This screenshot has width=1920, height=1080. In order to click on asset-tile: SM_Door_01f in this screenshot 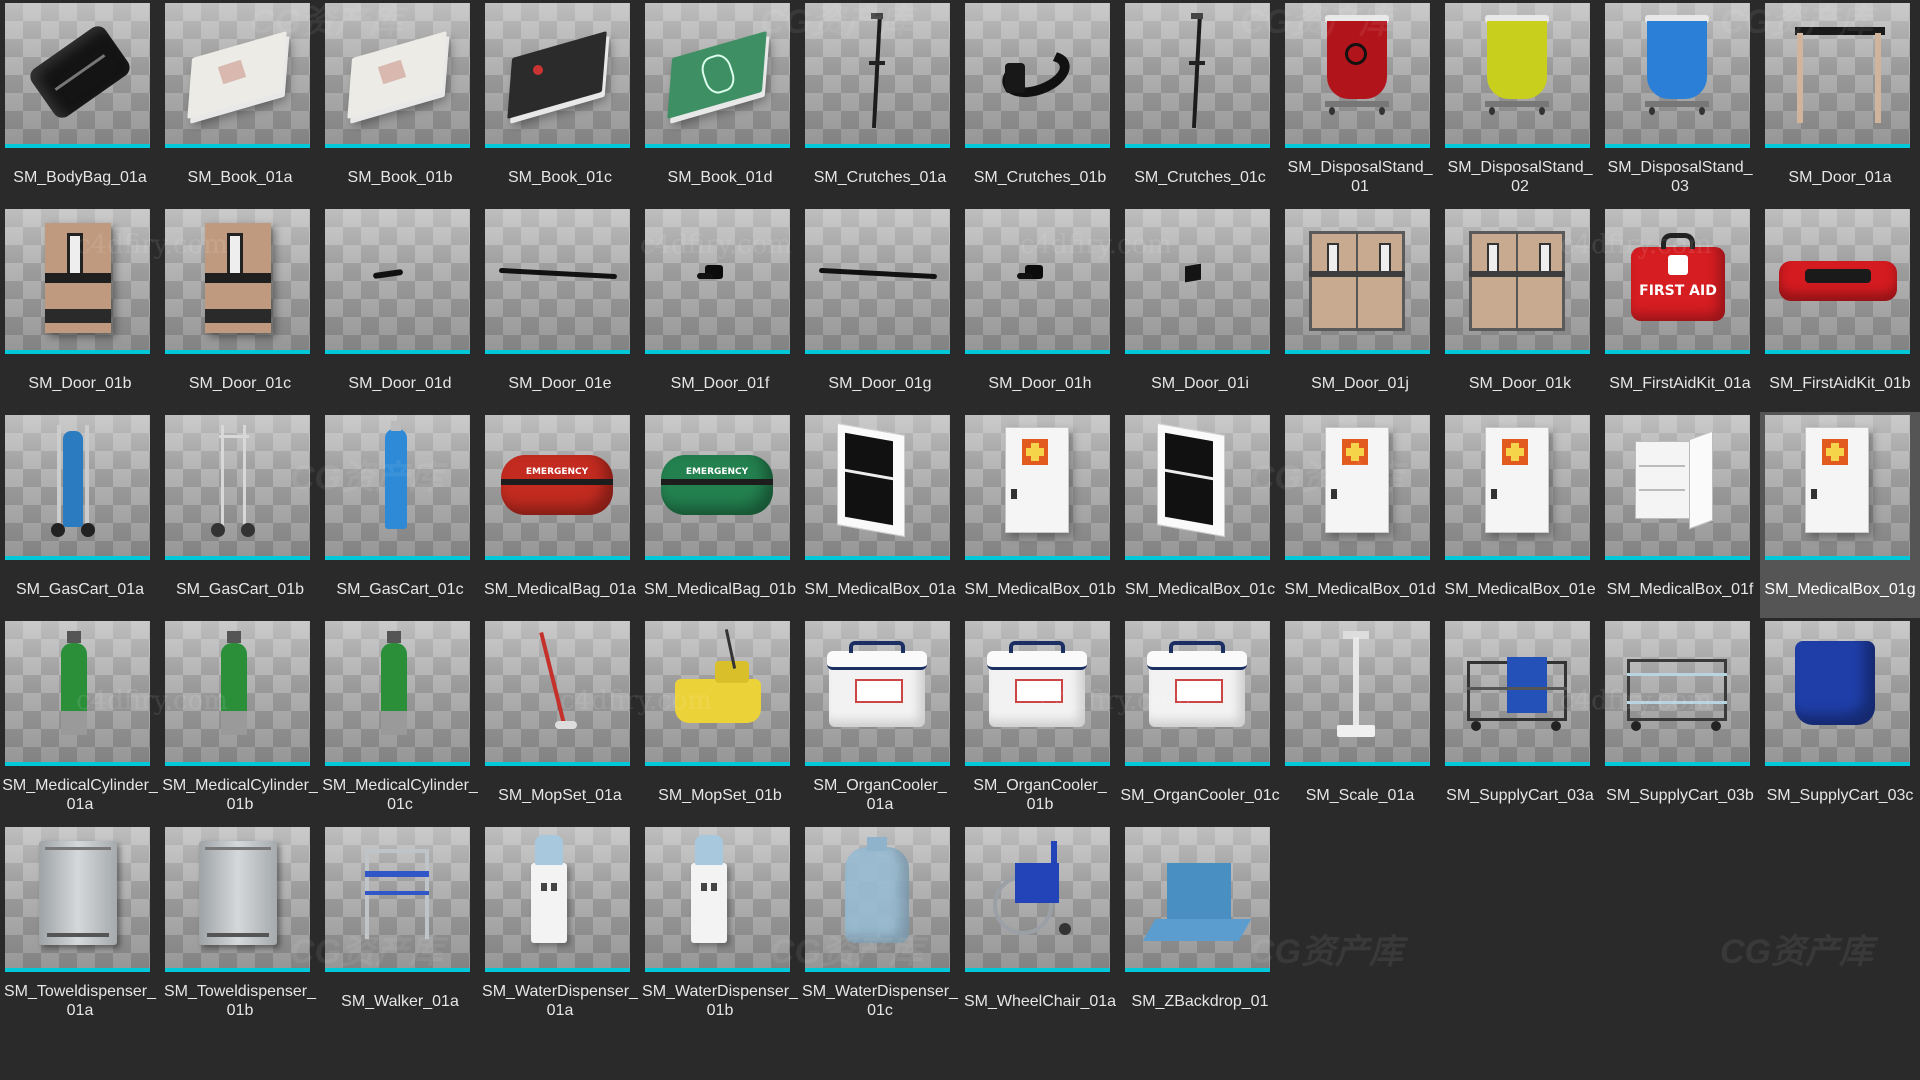, I will do `click(720, 309)`.